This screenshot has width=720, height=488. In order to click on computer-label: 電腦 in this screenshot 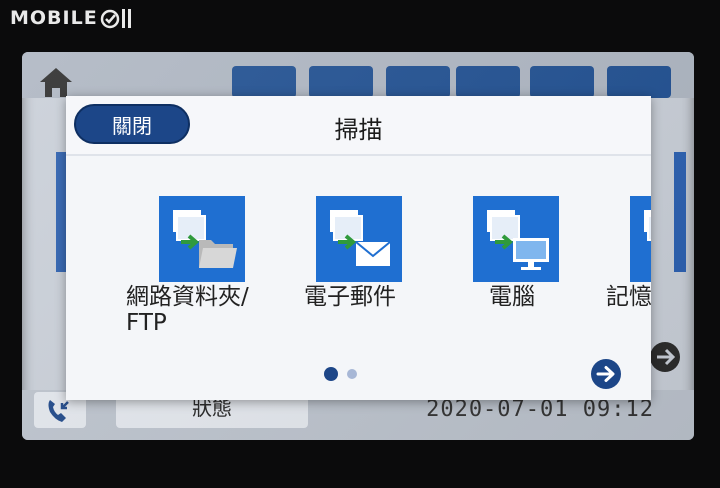, I will do `click(512, 297)`.